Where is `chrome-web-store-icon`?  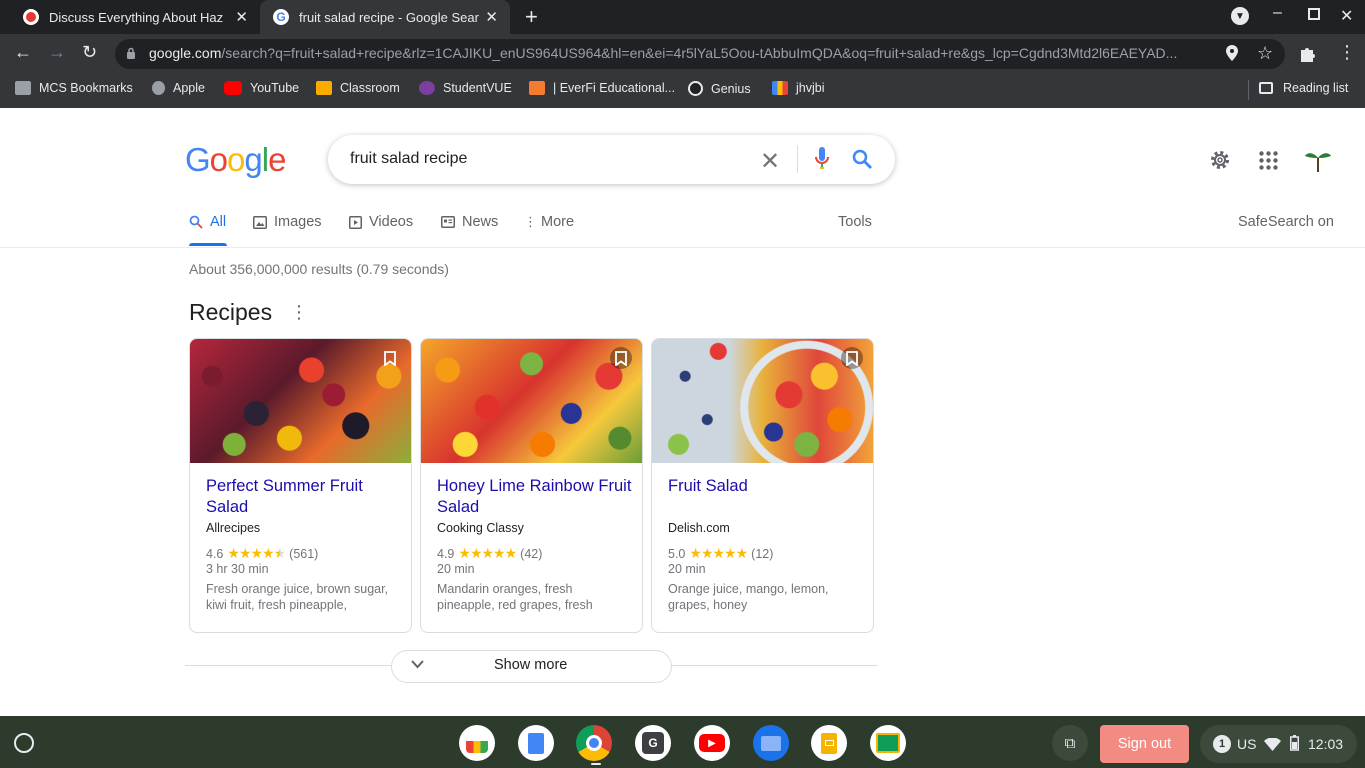
chrome-web-store-icon is located at coordinates (477, 743).